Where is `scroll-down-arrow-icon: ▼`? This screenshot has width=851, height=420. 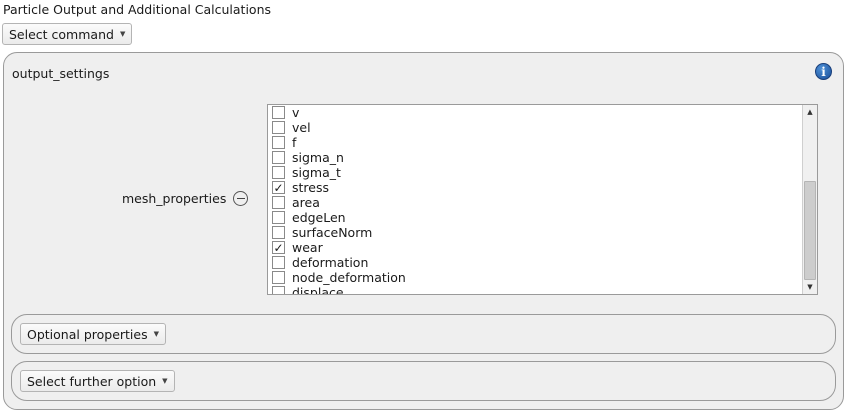 scroll-down-arrow-icon: ▼ is located at coordinates (810, 287).